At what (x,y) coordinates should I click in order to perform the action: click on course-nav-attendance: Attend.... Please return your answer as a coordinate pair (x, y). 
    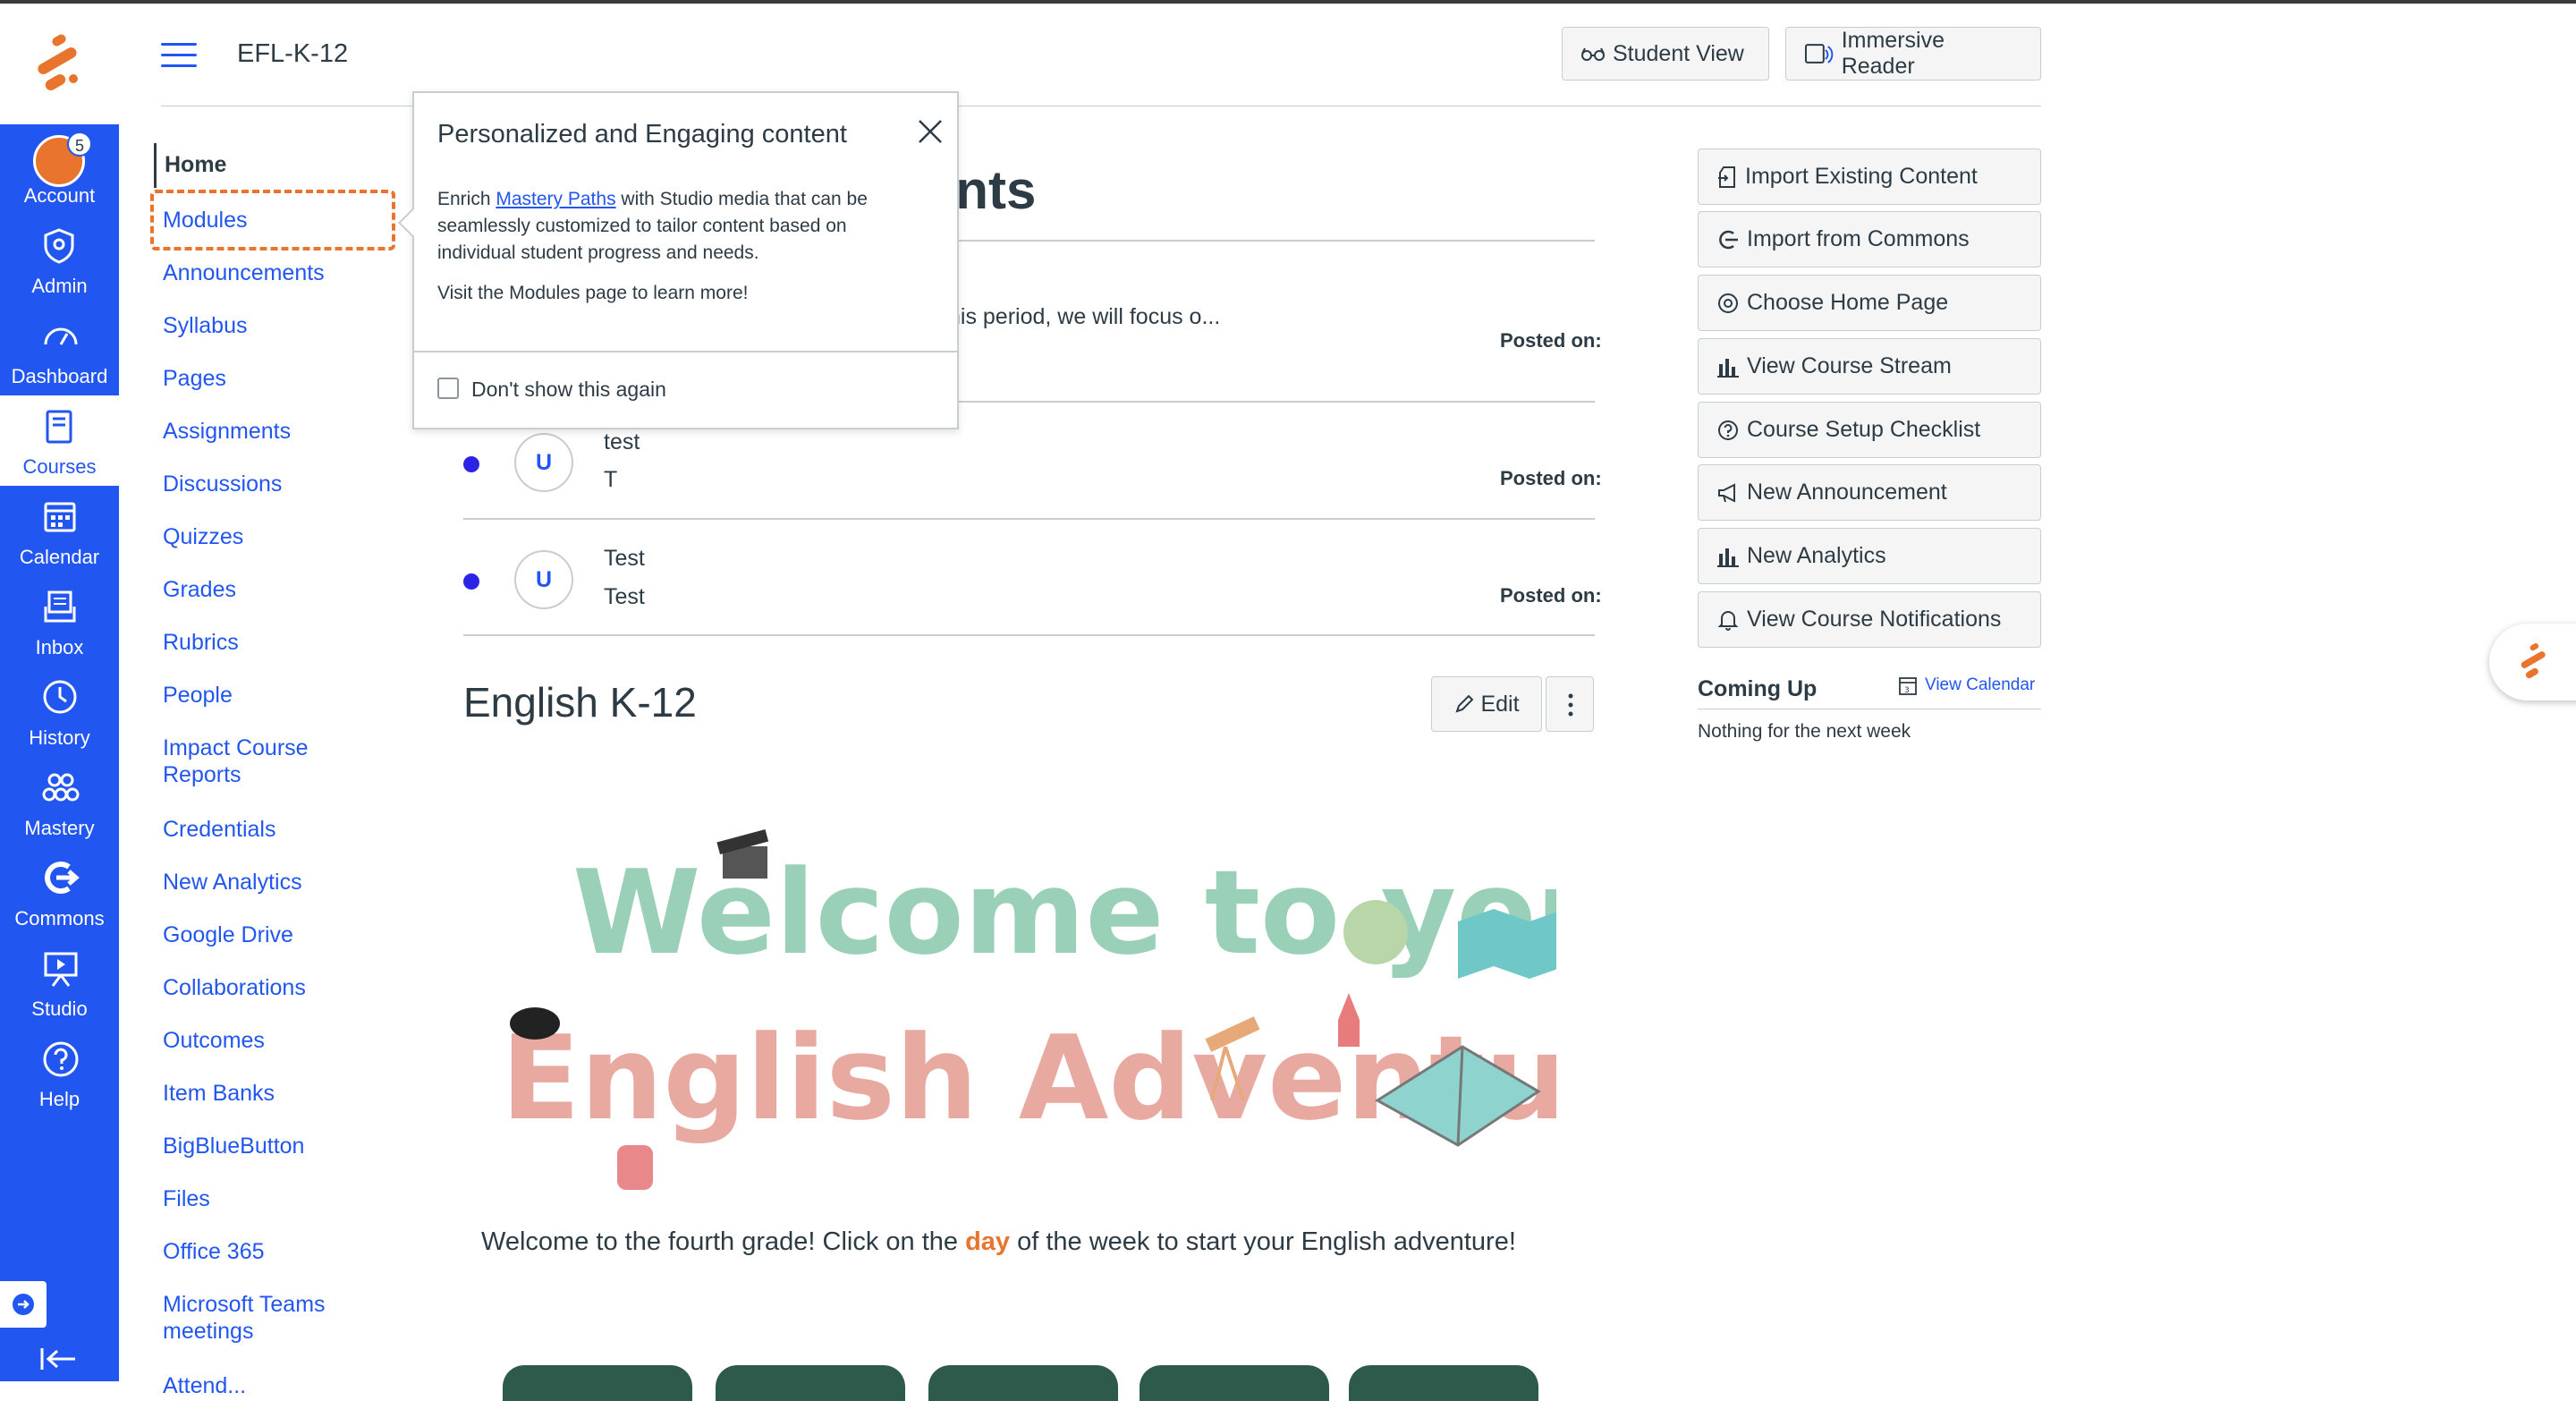
    Looking at the image, I should click on (204, 1385).